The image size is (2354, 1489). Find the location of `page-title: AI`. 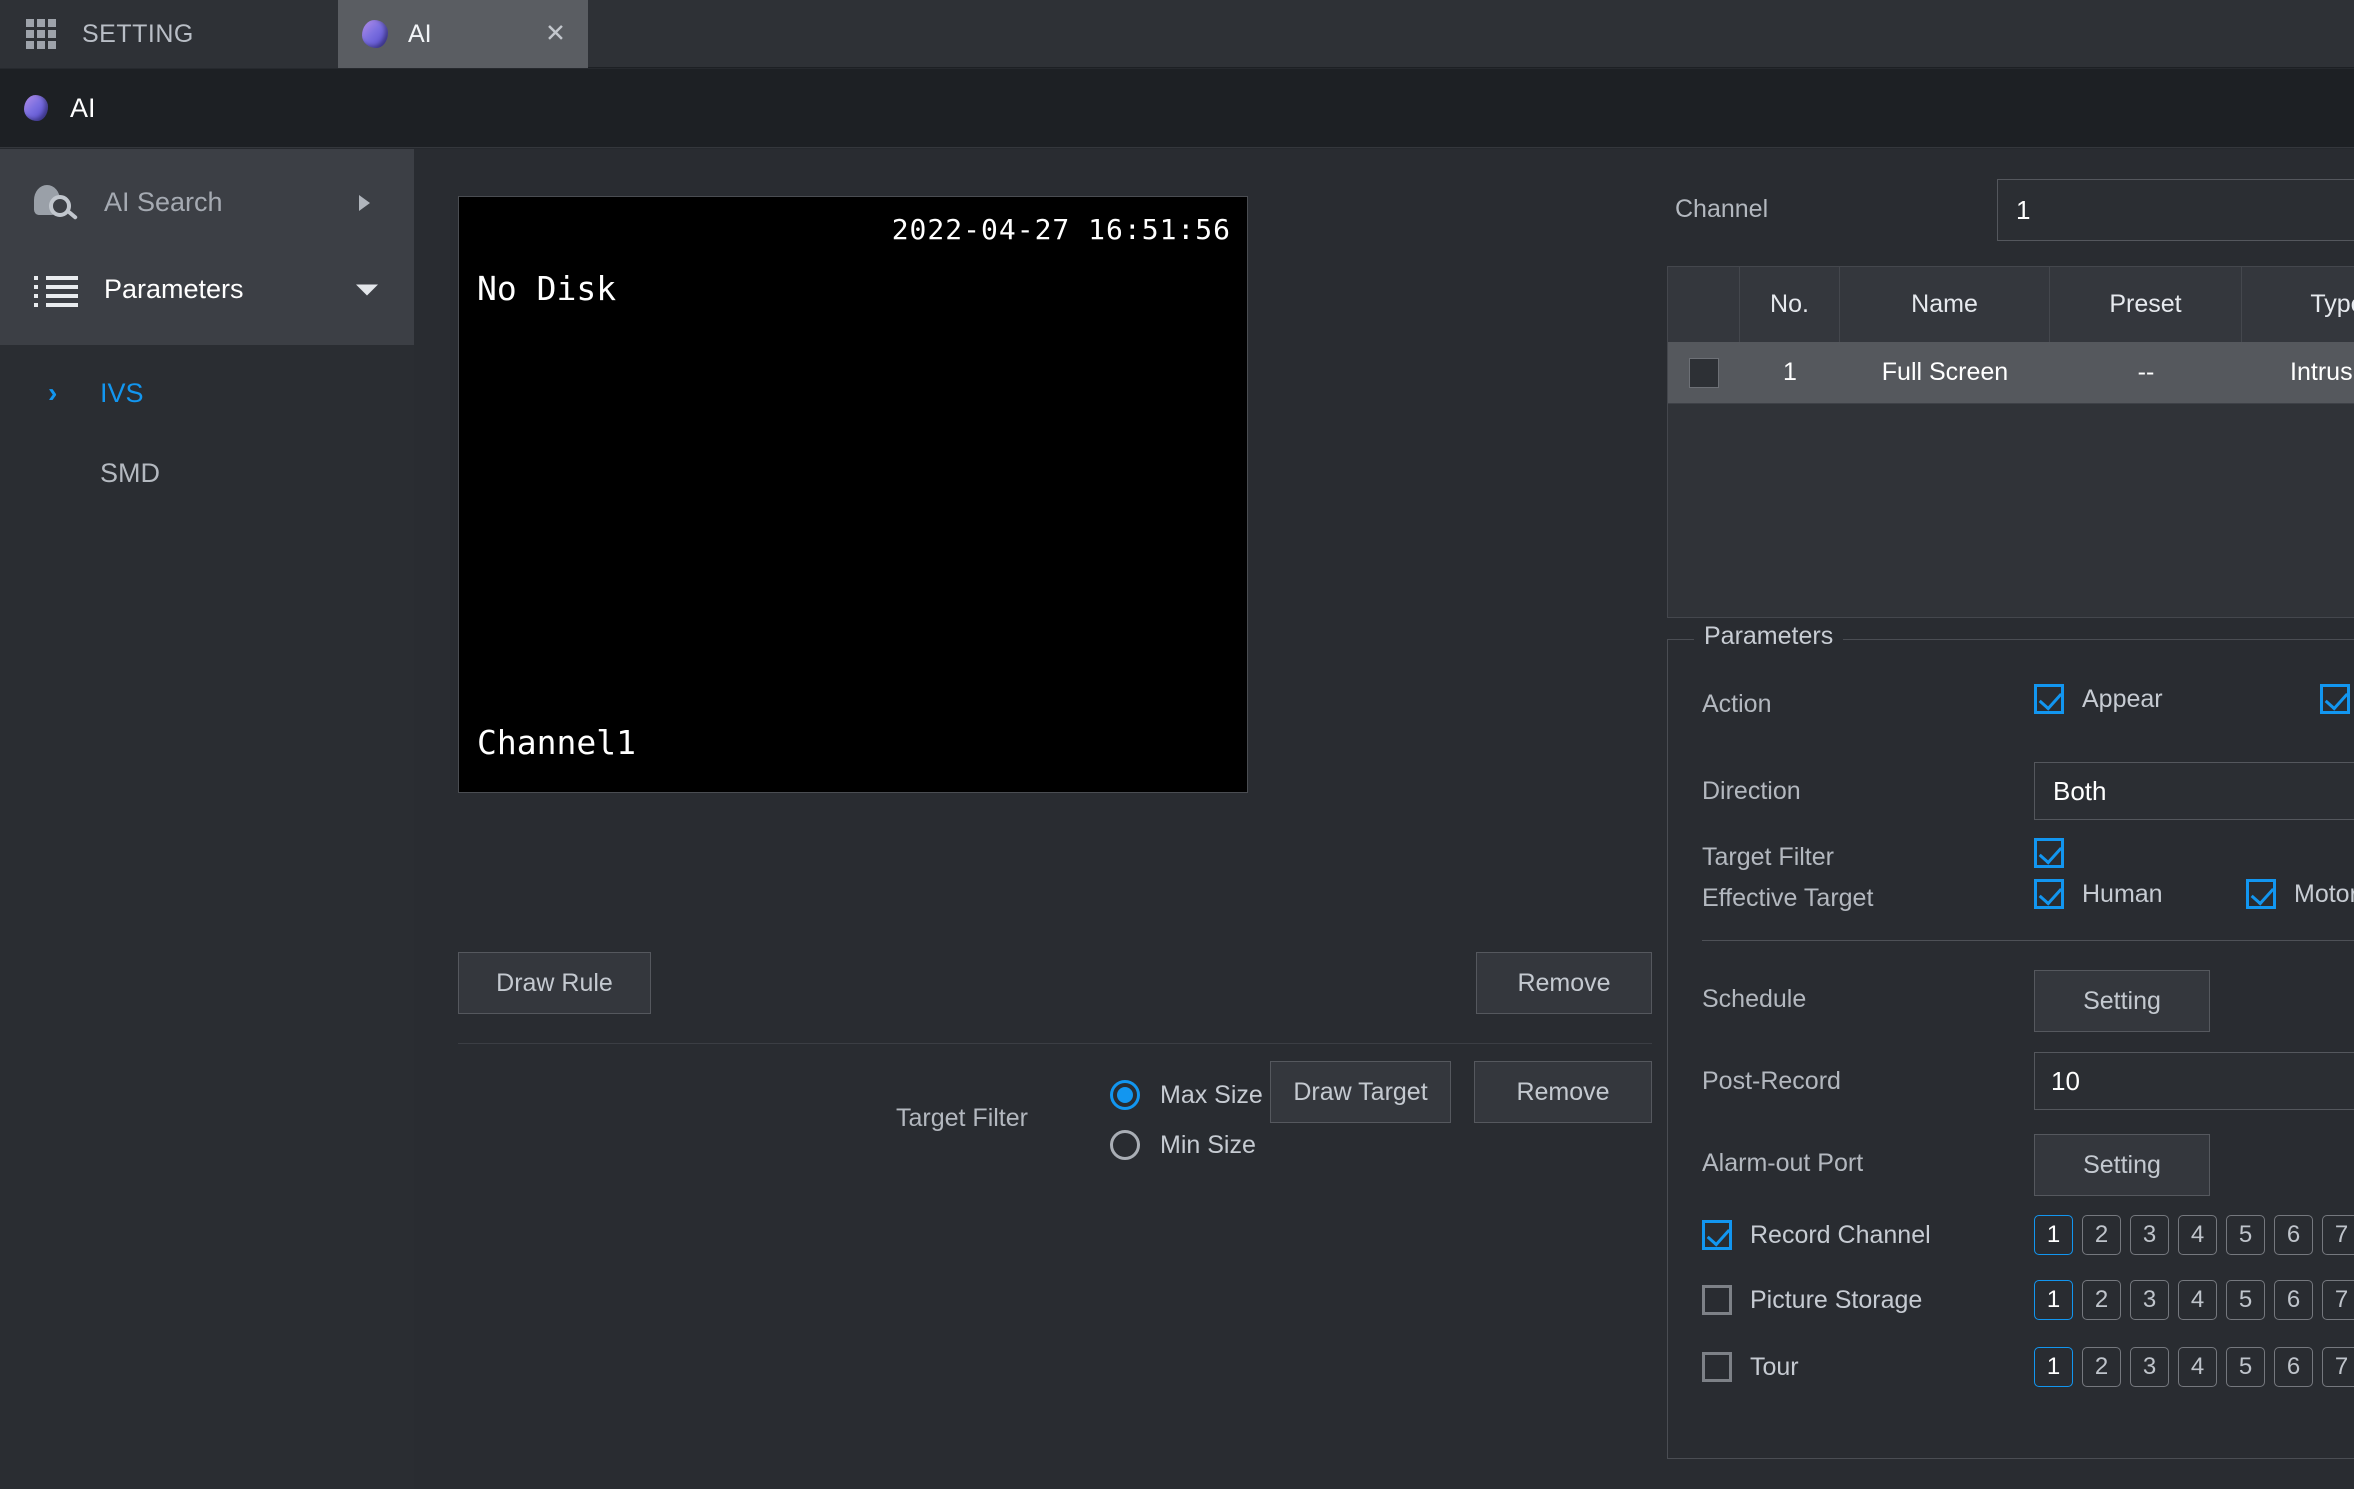

page-title: AI is located at coordinates (83, 107).